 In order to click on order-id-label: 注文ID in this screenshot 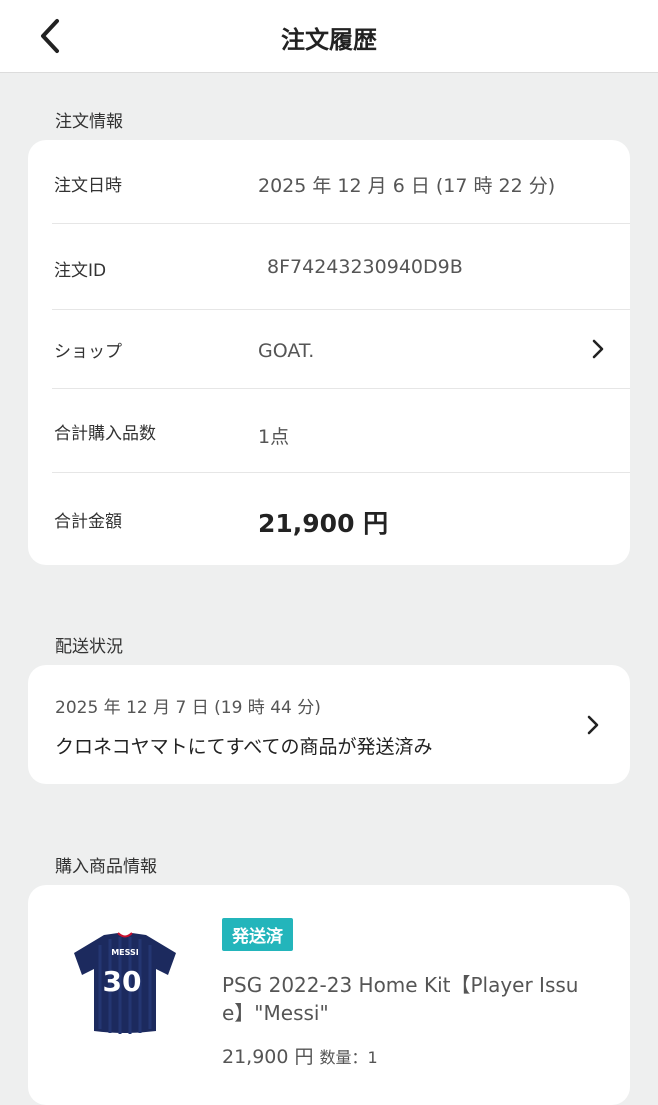, I will do `click(80, 271)`.